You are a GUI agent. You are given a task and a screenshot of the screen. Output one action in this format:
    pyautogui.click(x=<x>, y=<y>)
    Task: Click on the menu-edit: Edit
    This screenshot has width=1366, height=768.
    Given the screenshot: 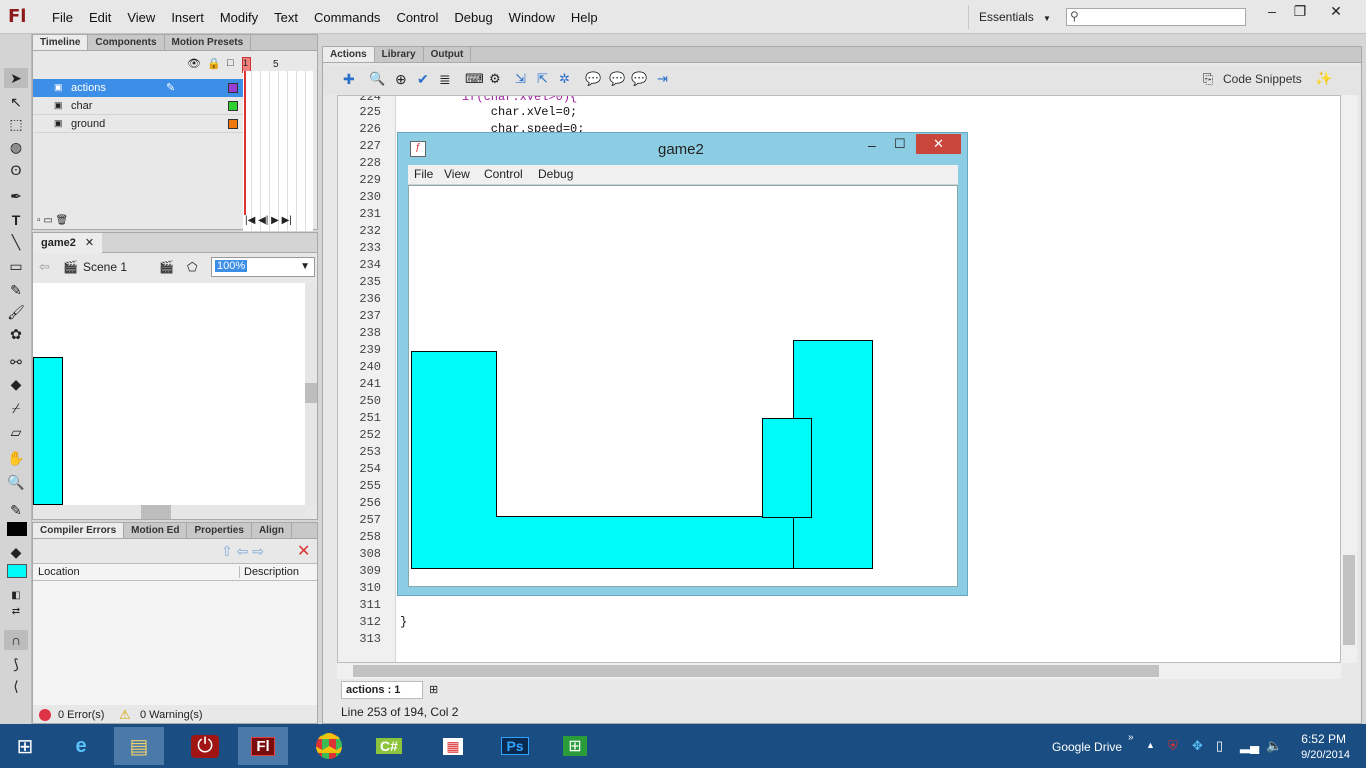 What is the action you would take?
    pyautogui.click(x=100, y=17)
    